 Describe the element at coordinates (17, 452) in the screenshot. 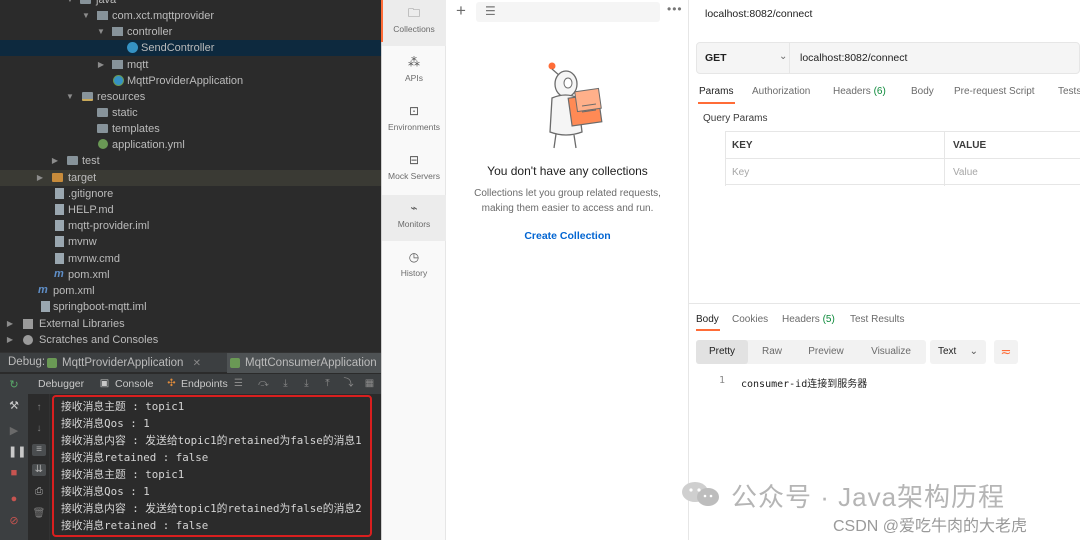

I see `pause-icon: ❚❚` at that location.